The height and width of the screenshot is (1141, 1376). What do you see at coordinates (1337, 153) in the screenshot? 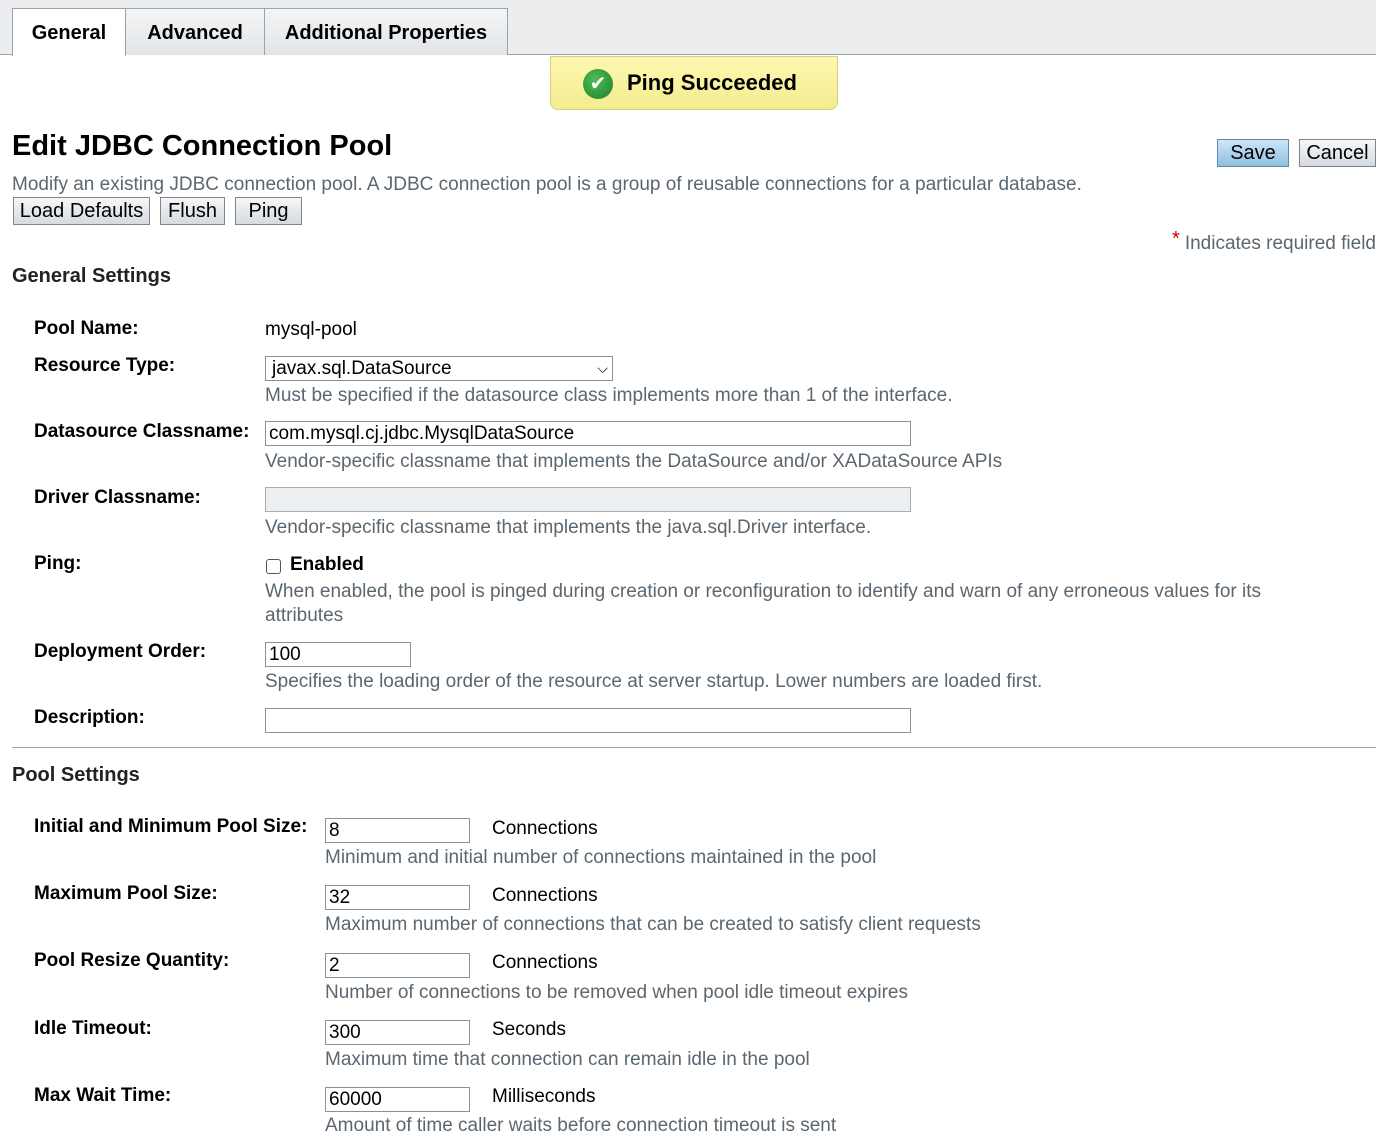
I see `cancel-button: Cancel` at bounding box center [1337, 153].